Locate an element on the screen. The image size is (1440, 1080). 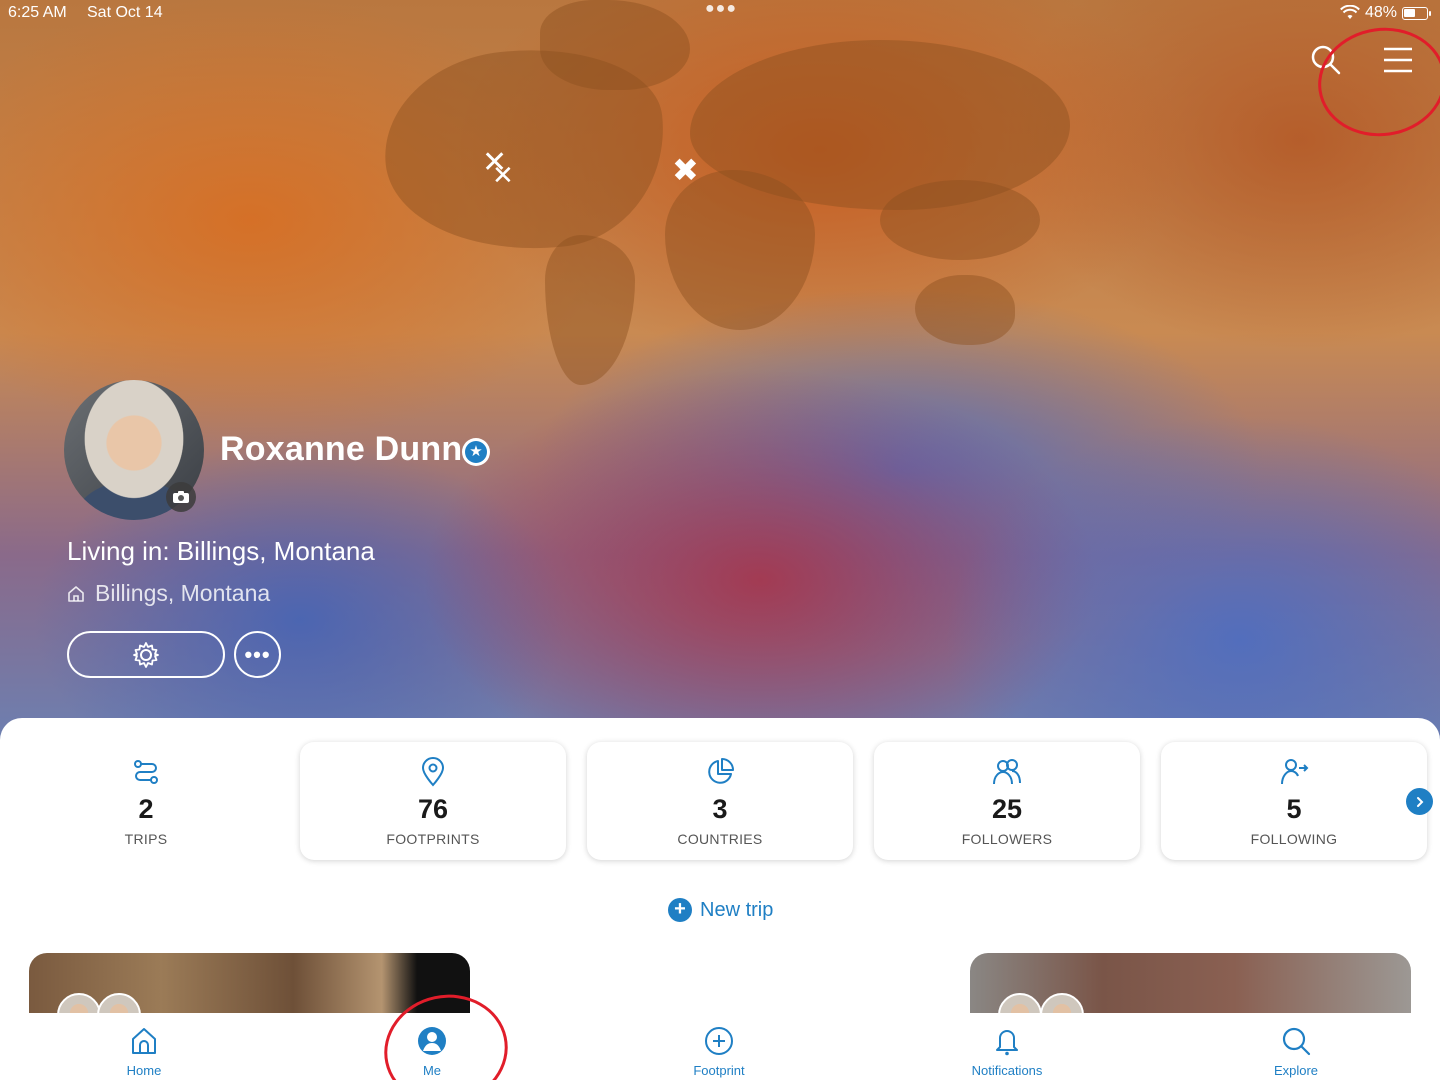
verified-badge-icon: ★ is located at coordinates (476, 452).